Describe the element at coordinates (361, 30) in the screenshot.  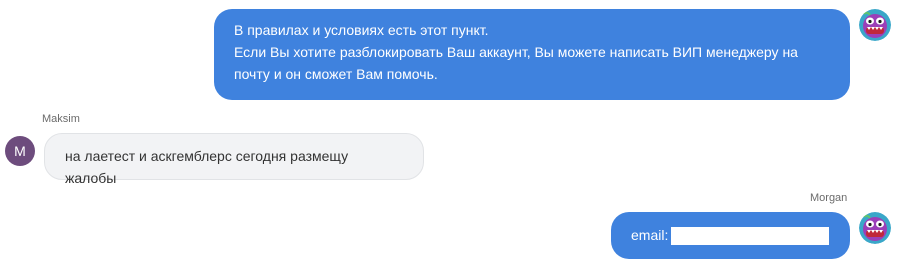
I see `message-line: В правилах и условиях есть этот пункт.` at that location.